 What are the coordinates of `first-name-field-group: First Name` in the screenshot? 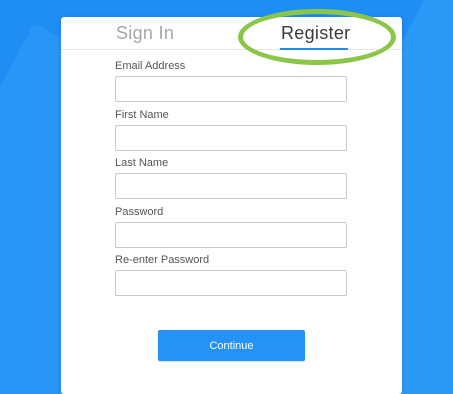 It's located at (231, 130).